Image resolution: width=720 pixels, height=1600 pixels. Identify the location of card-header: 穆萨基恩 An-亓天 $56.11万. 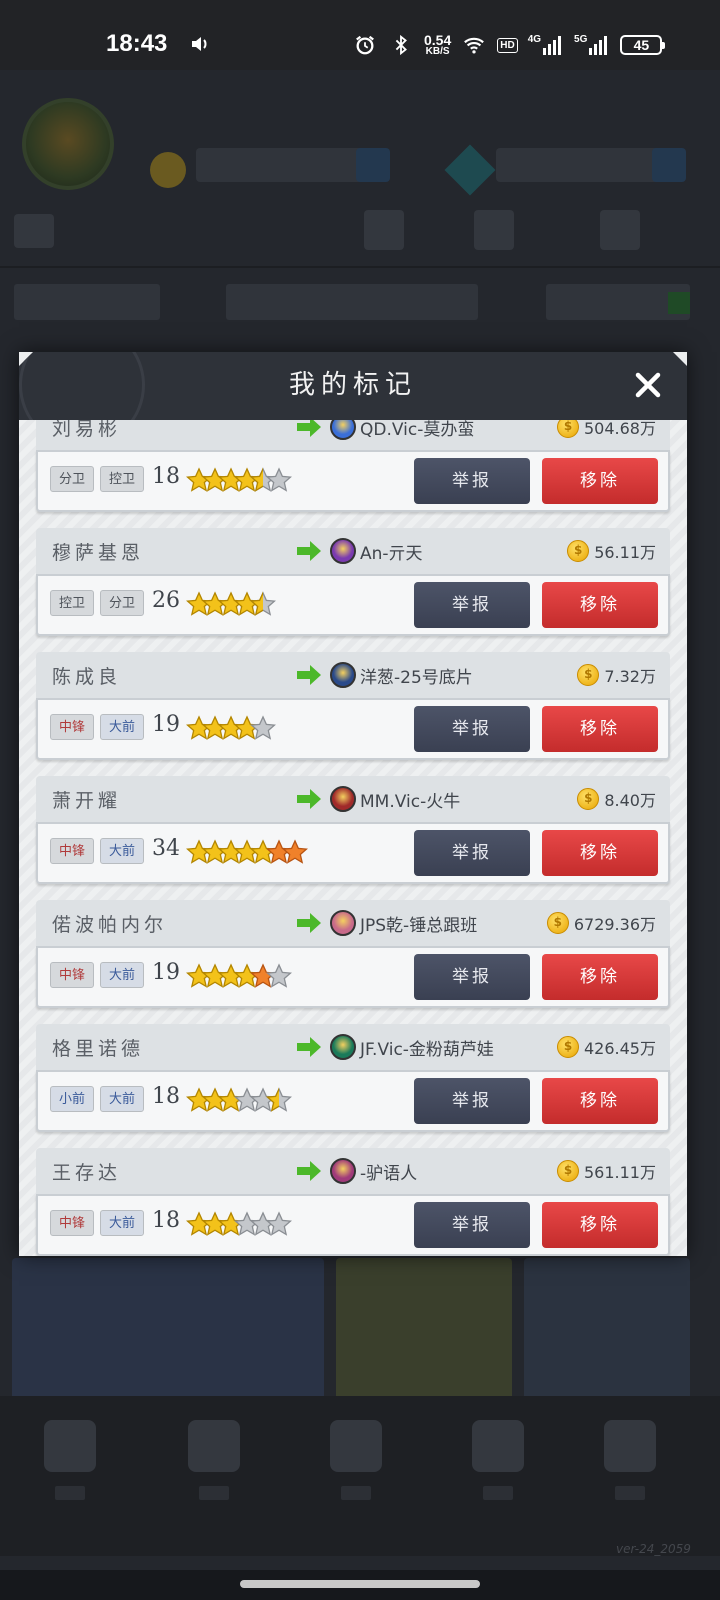
(353, 551).